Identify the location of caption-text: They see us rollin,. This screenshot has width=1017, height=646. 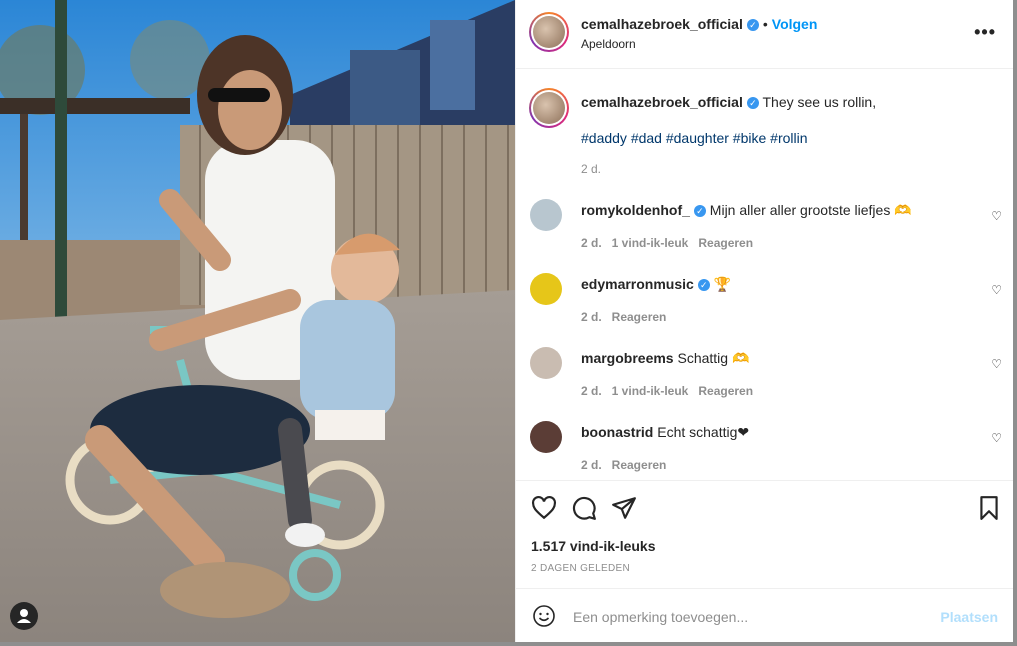
(819, 102).